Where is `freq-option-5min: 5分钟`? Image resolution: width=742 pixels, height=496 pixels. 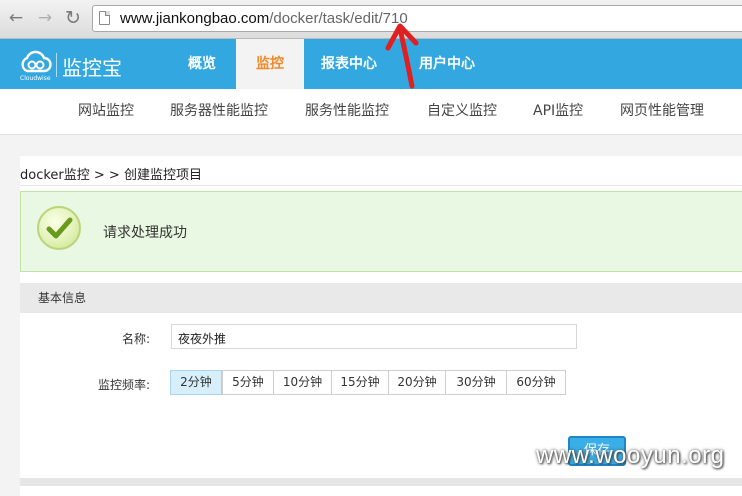
freq-option-5min: 5分钟 is located at coordinates (248, 382).